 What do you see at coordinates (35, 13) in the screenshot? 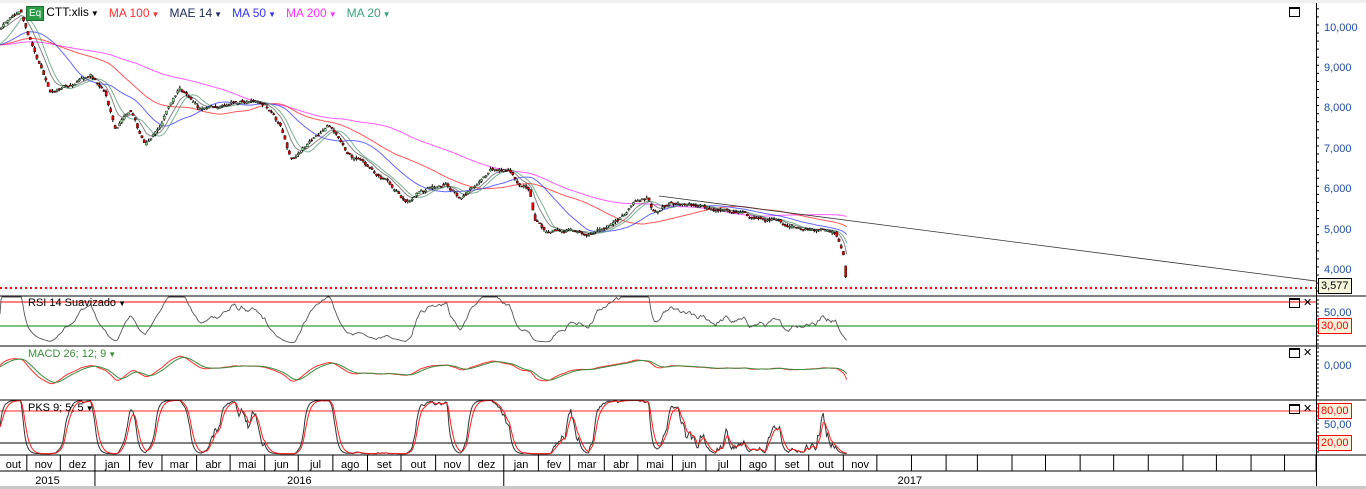
I see `equity-badge: Eq` at bounding box center [35, 13].